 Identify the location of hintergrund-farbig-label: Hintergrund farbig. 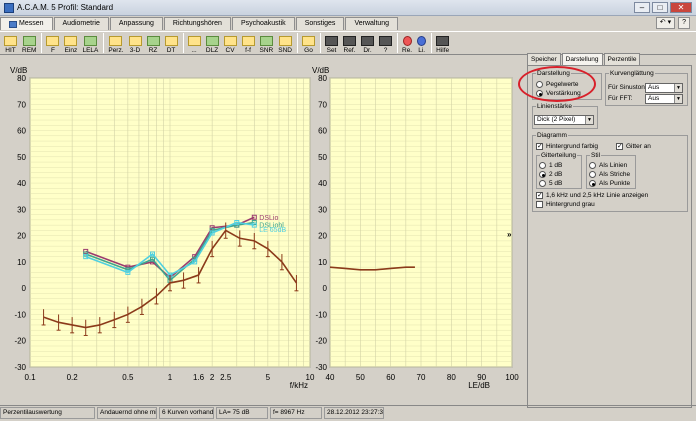
(572, 146).